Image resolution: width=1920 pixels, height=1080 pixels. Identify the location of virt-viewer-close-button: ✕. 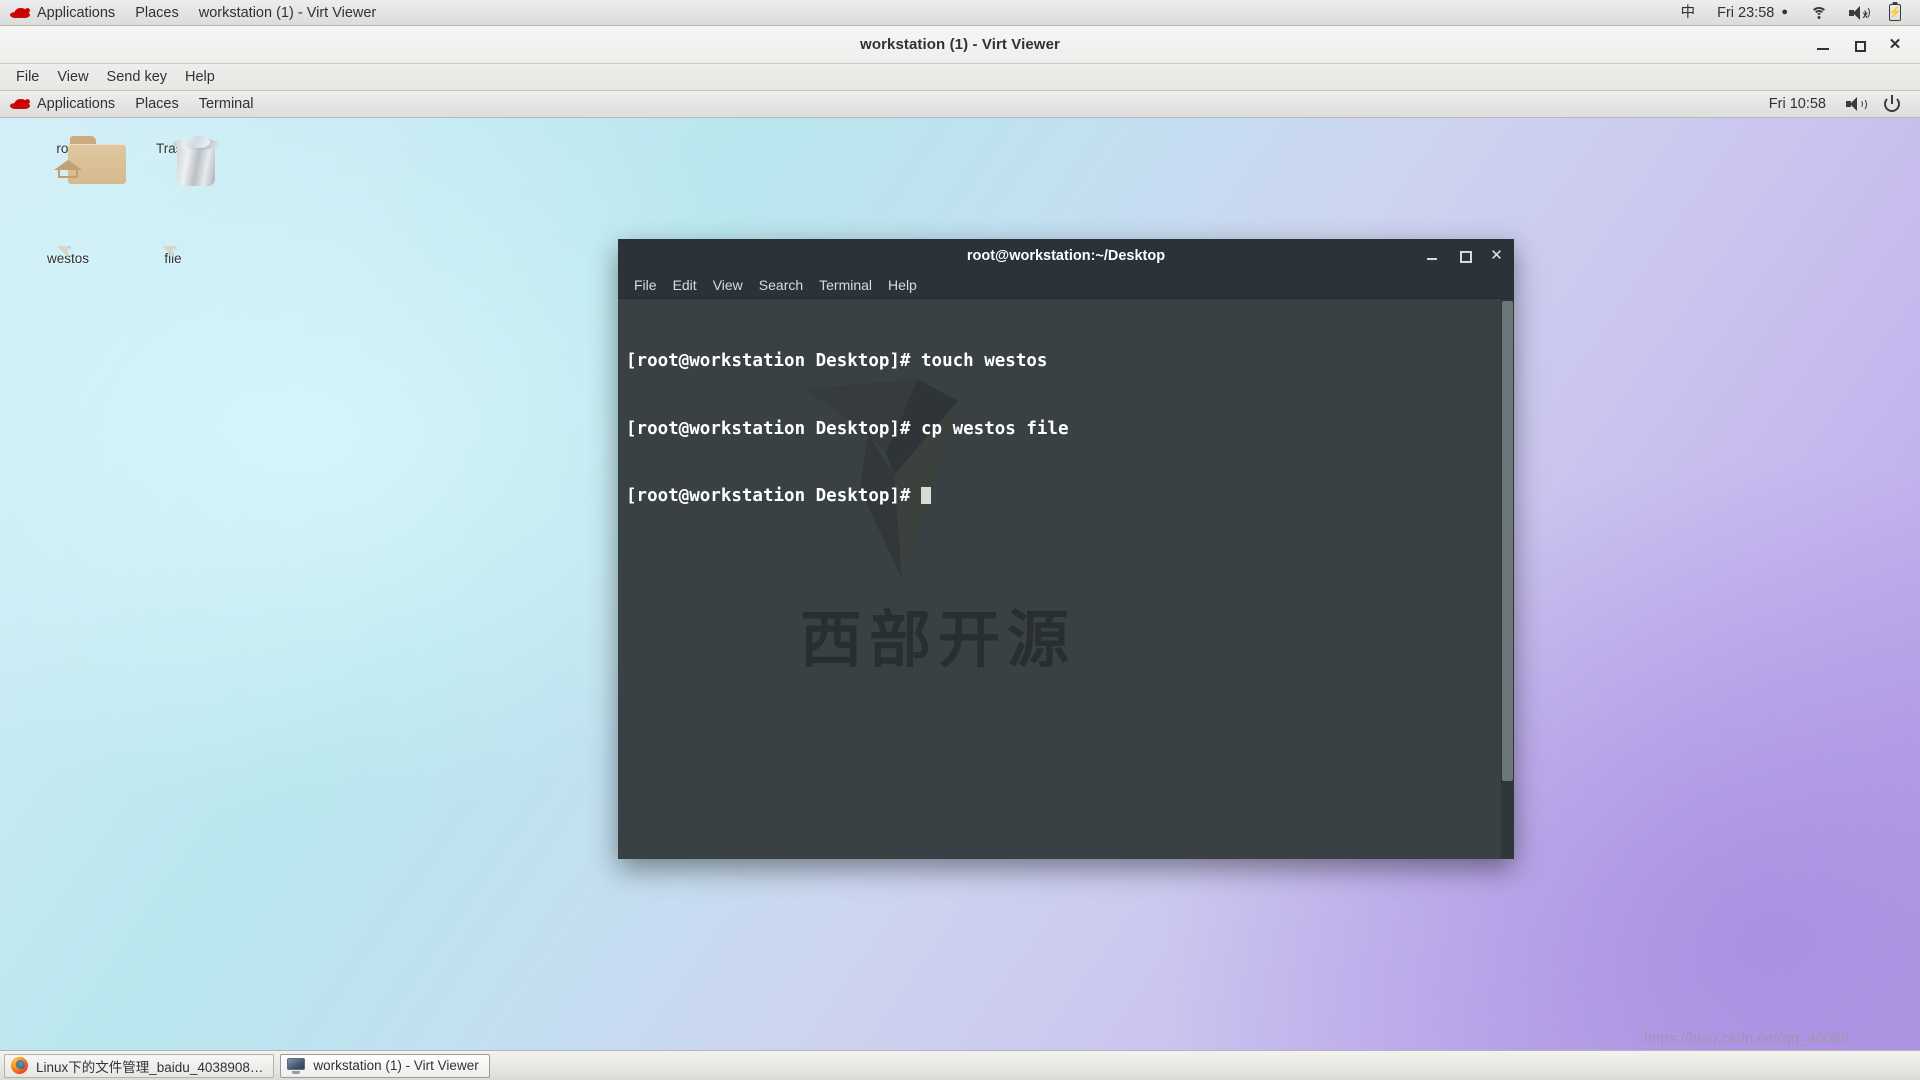
(1895, 45).